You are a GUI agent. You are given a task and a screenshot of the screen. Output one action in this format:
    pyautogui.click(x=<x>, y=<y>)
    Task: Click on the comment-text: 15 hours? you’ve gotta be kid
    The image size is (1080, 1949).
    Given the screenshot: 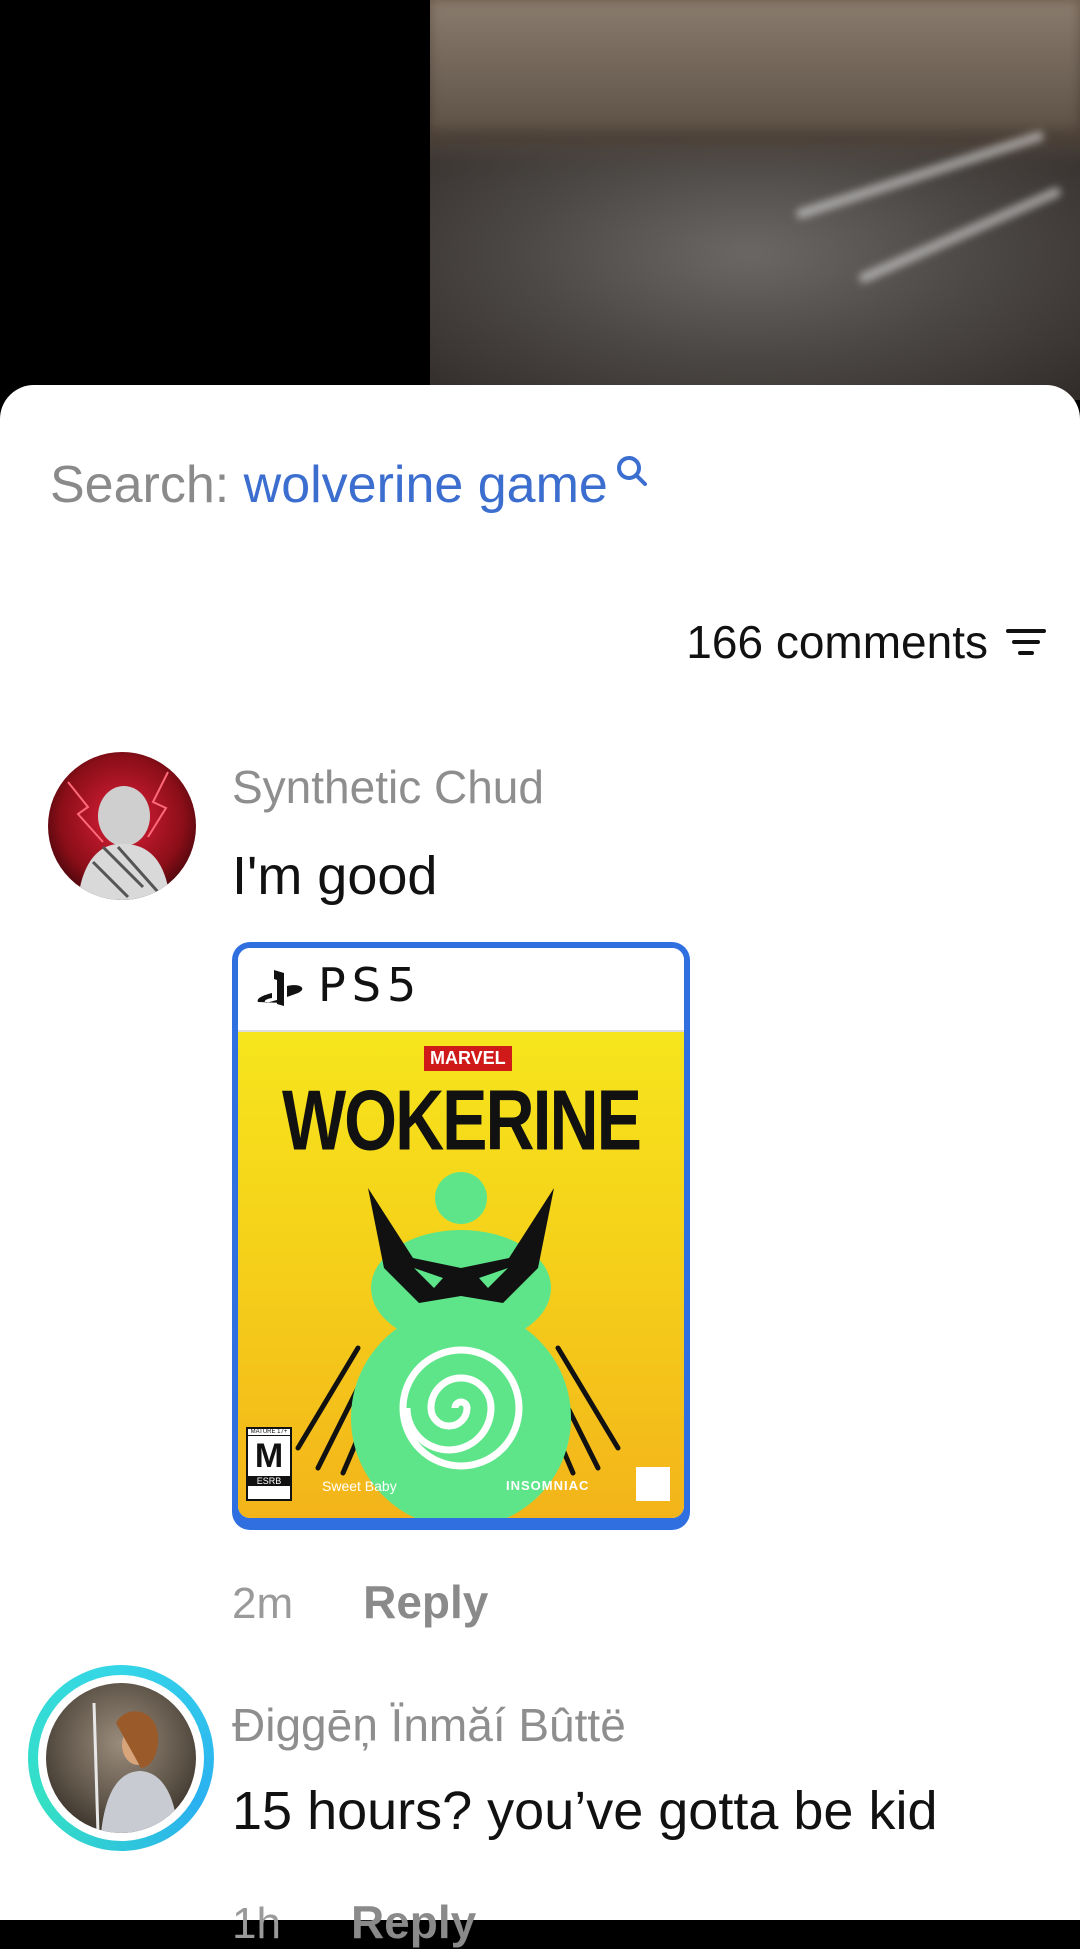 What is the action you would take?
    pyautogui.click(x=585, y=1811)
    